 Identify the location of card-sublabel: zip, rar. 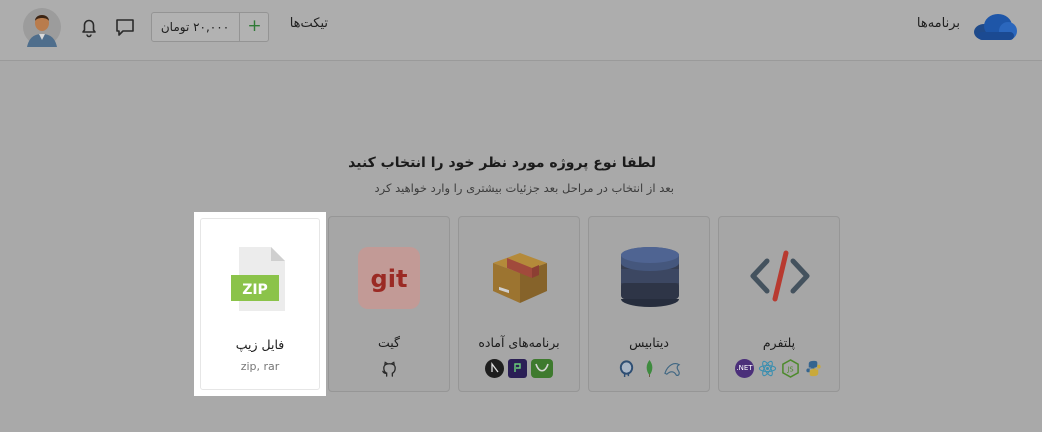
(260, 366).